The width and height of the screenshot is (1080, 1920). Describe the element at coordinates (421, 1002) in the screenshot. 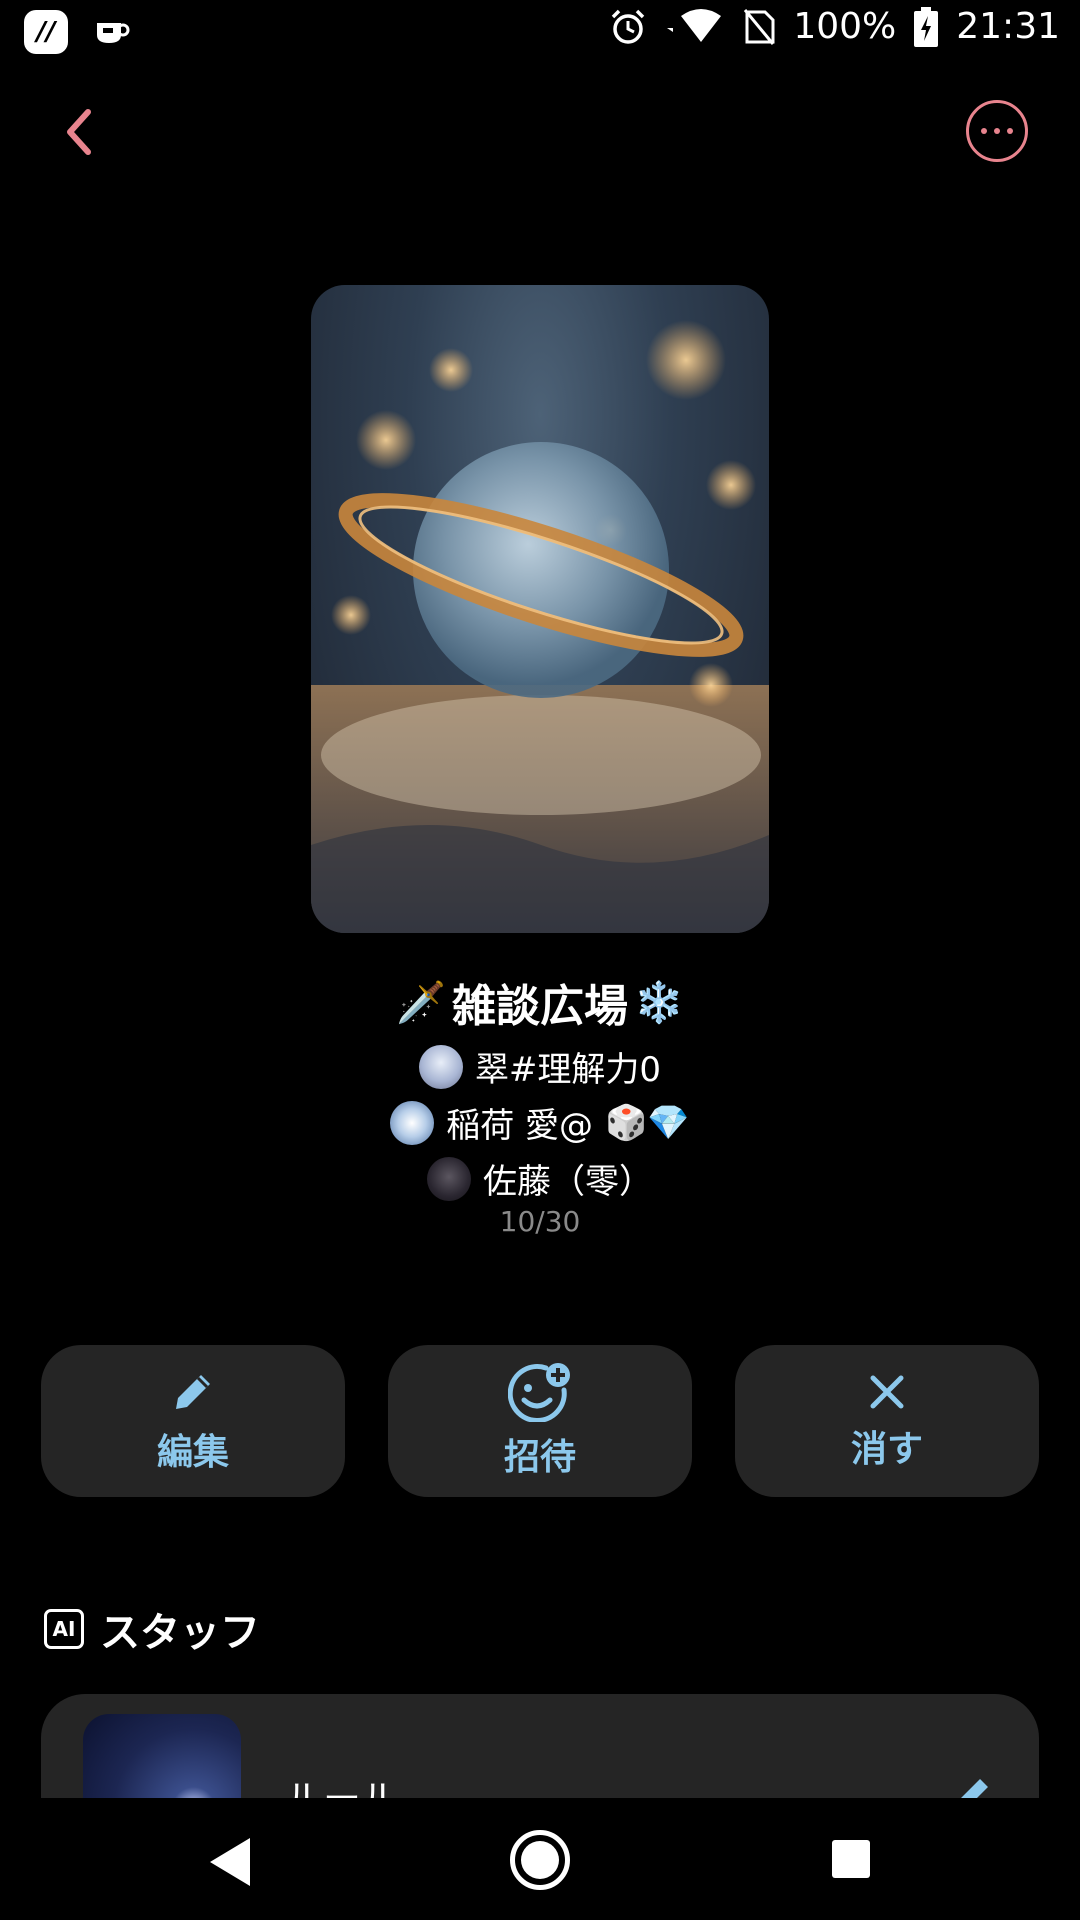

I see `dagger-emoji: 🗡️` at that location.